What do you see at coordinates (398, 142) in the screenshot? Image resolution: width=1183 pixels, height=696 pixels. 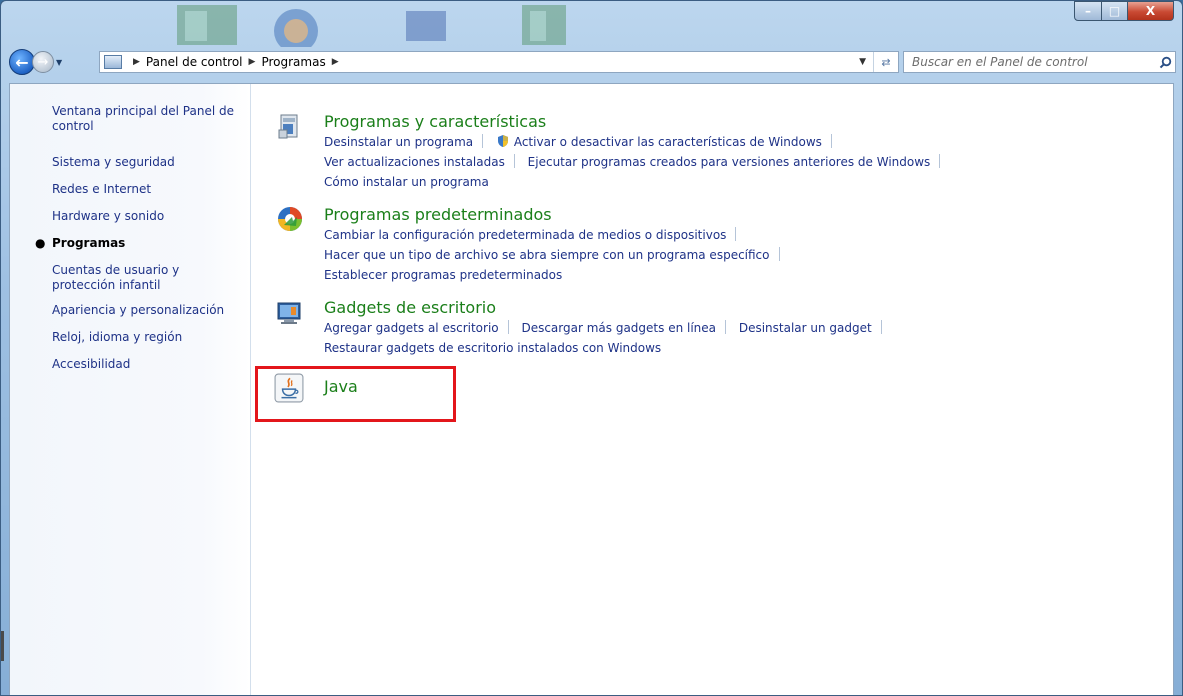 I see `uninstall-program-link: Desinstalar un programa` at bounding box center [398, 142].